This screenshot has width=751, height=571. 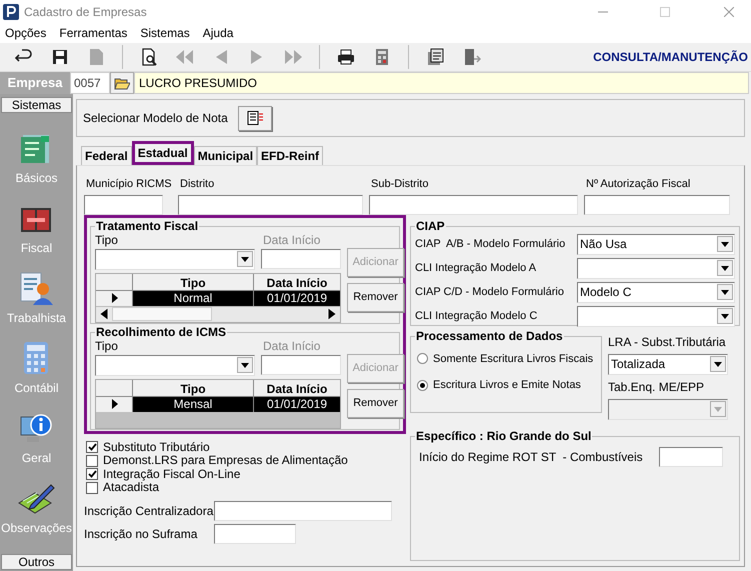 What do you see at coordinates (197, 184) in the screenshot?
I see `field-label: Distrito` at bounding box center [197, 184].